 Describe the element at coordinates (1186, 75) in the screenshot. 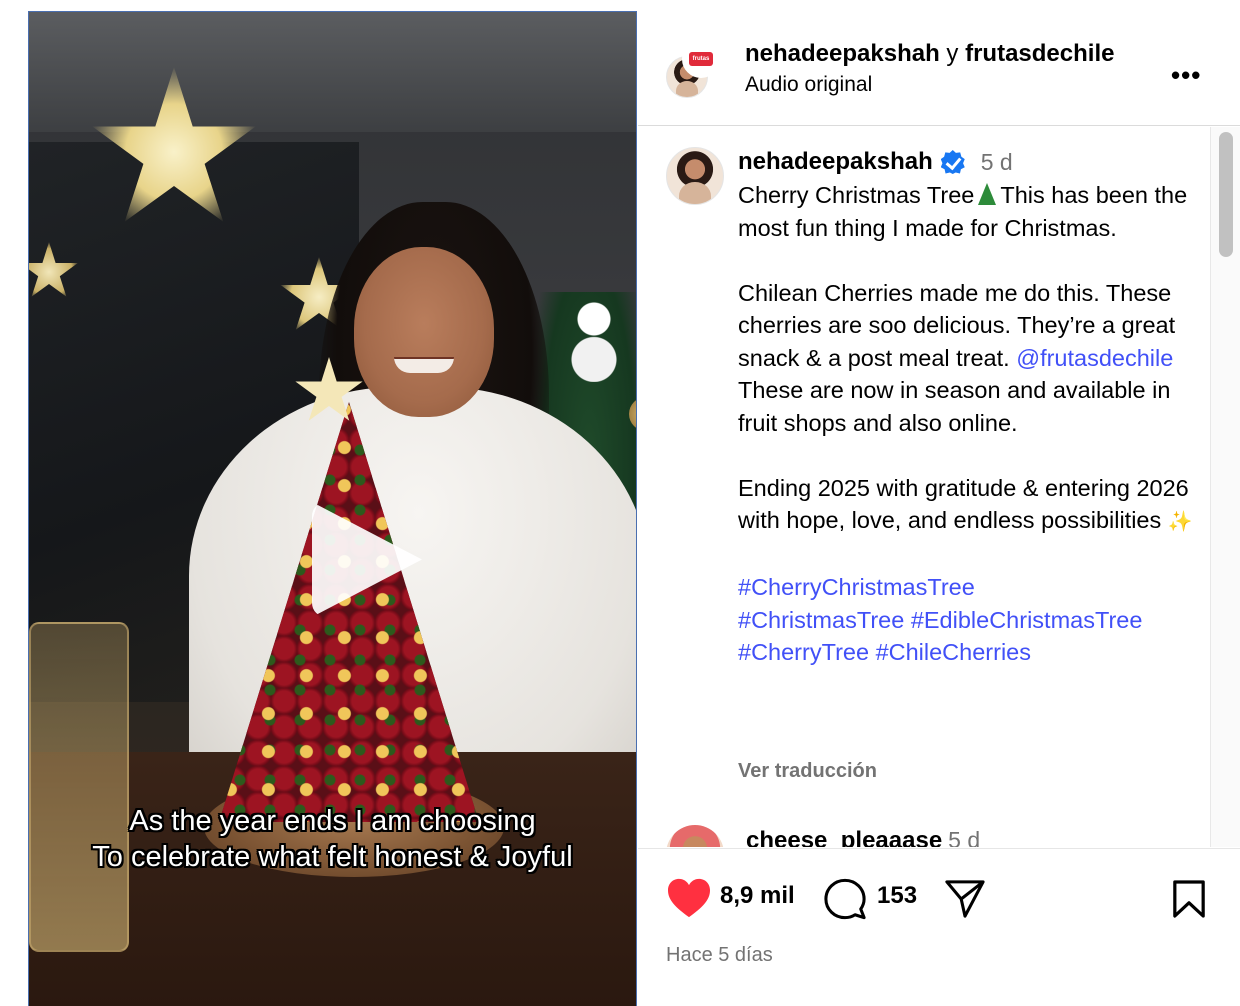

I see `more-options-icon: •••` at that location.